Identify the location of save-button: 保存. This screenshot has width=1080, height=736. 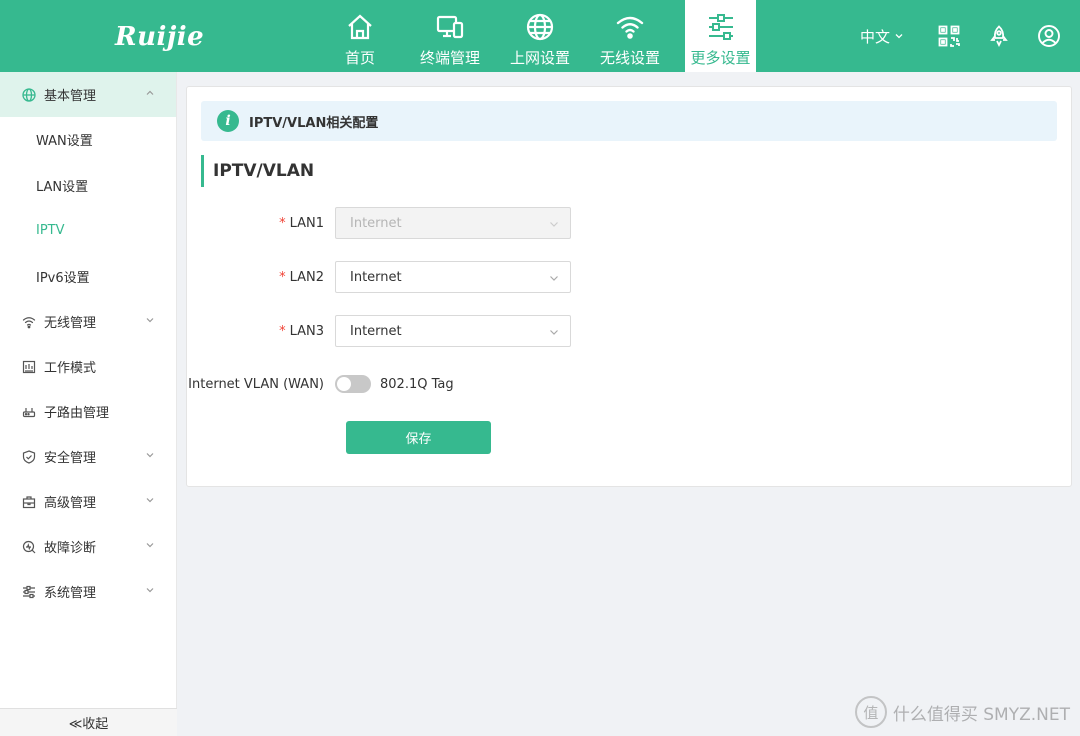
(418, 437).